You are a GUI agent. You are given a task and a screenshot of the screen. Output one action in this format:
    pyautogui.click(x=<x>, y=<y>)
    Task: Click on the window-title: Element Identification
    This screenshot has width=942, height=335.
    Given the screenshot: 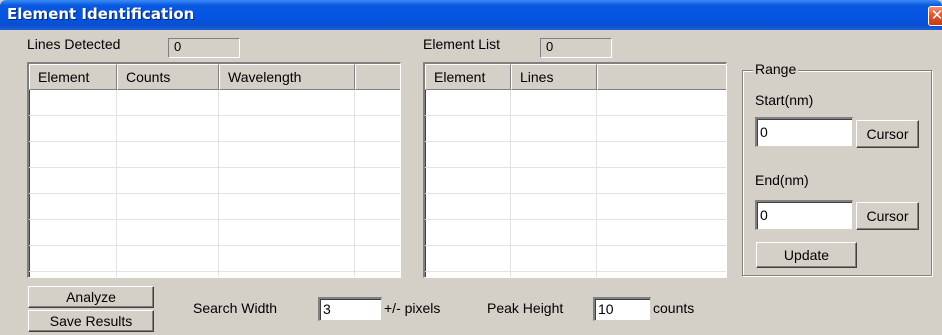 What is the action you would take?
    pyautogui.click(x=101, y=14)
    